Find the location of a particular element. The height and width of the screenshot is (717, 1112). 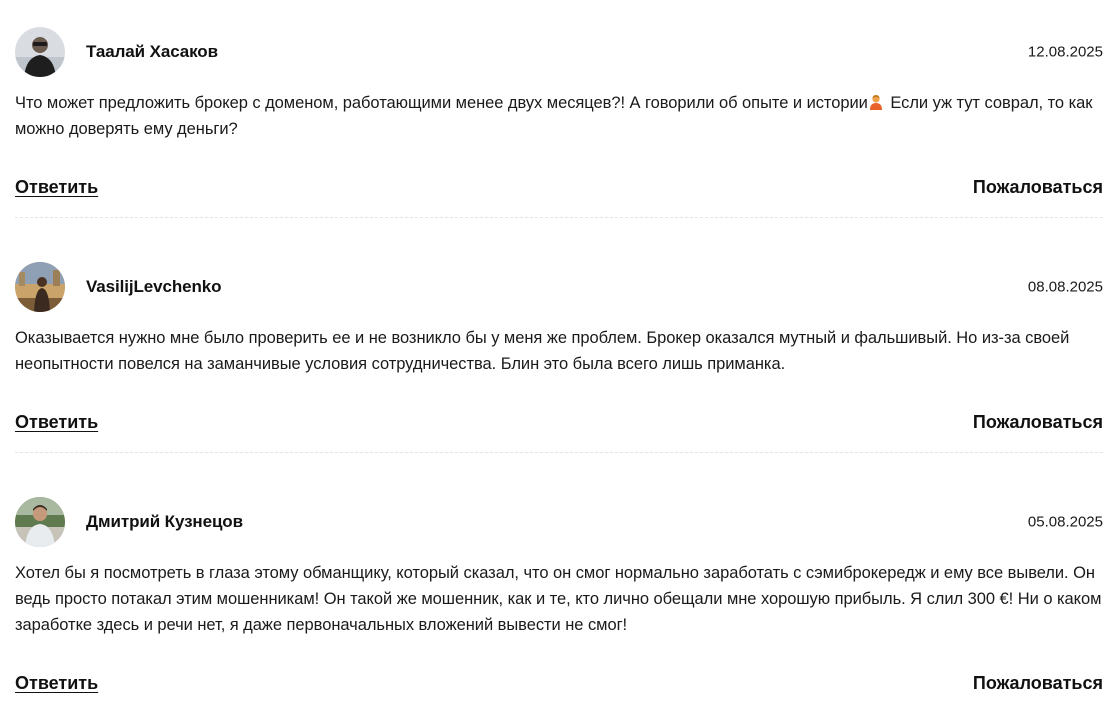

comment-date: 05.08.2025 is located at coordinates (1065, 522).